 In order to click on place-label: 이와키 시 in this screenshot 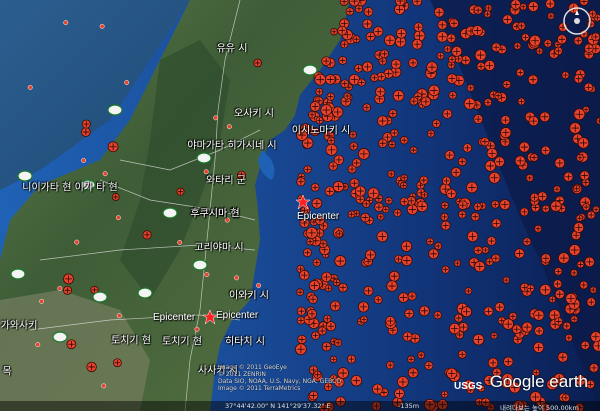, I will do `click(249, 294)`.